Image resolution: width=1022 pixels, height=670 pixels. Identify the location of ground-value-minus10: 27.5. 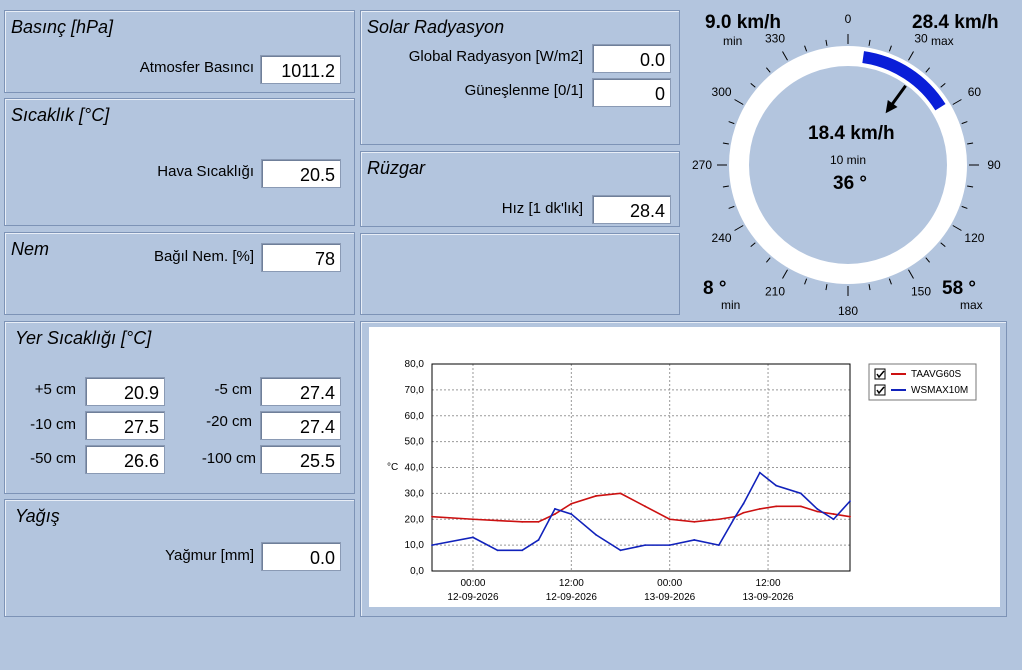
(125, 425).